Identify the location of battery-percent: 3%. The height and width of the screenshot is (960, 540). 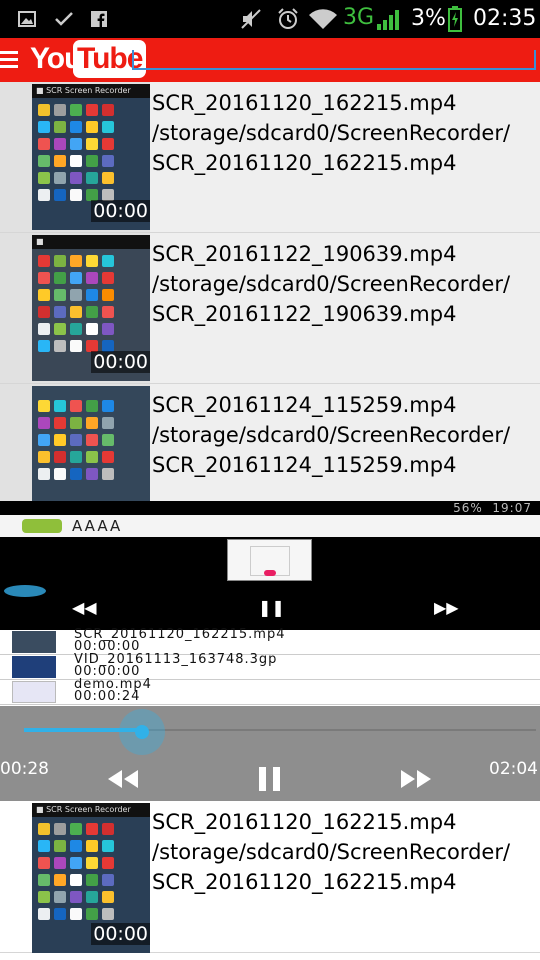
(428, 18).